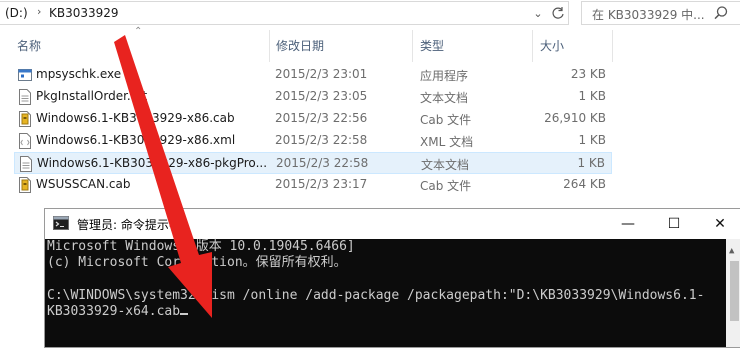 The height and width of the screenshot is (348, 740). Describe the element at coordinates (83, 184) in the screenshot. I see `file-name: WSUSSCAN.cab` at that location.